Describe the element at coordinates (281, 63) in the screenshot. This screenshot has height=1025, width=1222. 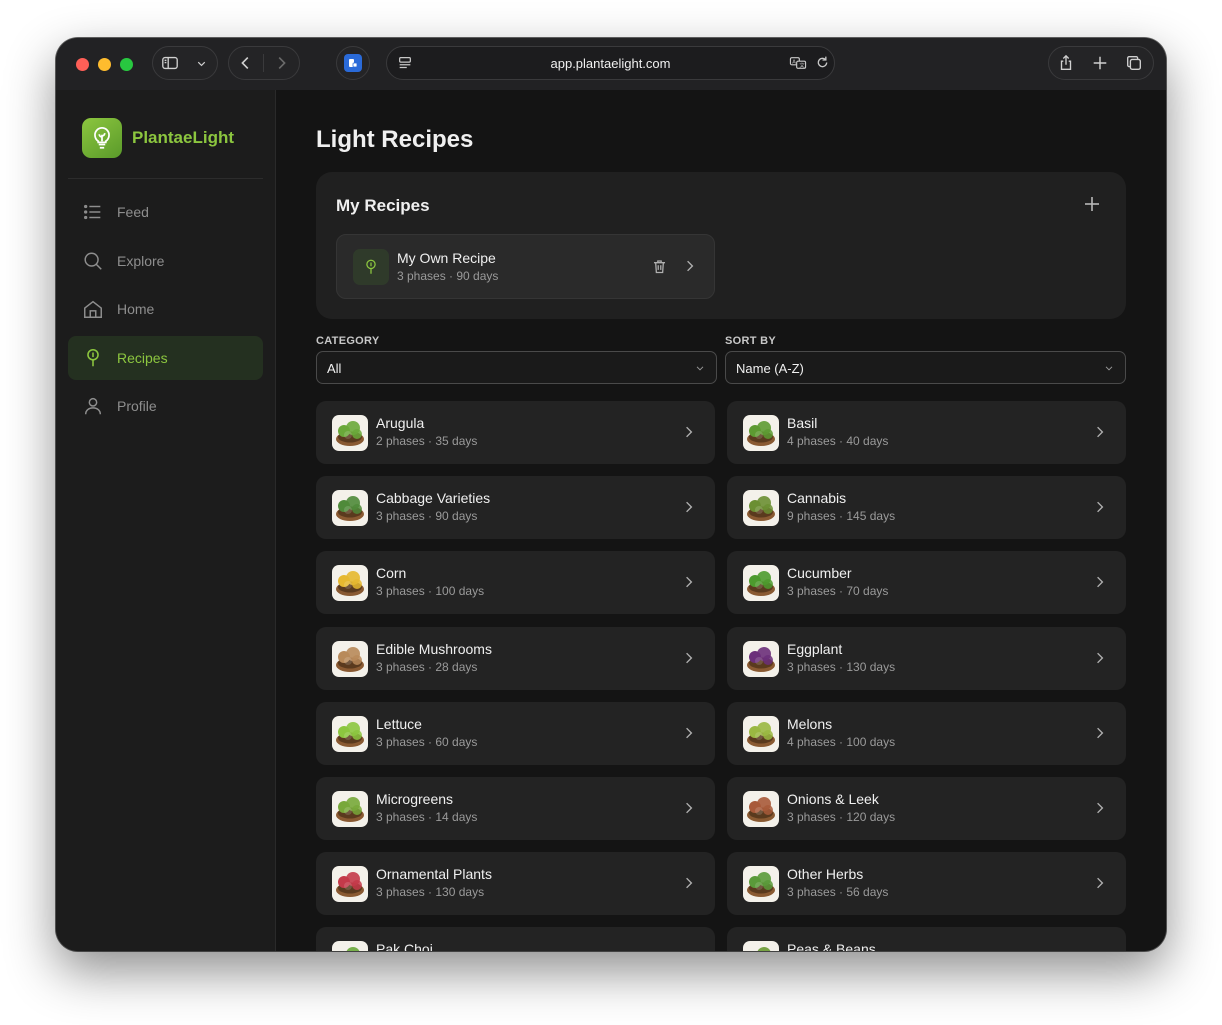
I see `forward-icon` at that location.